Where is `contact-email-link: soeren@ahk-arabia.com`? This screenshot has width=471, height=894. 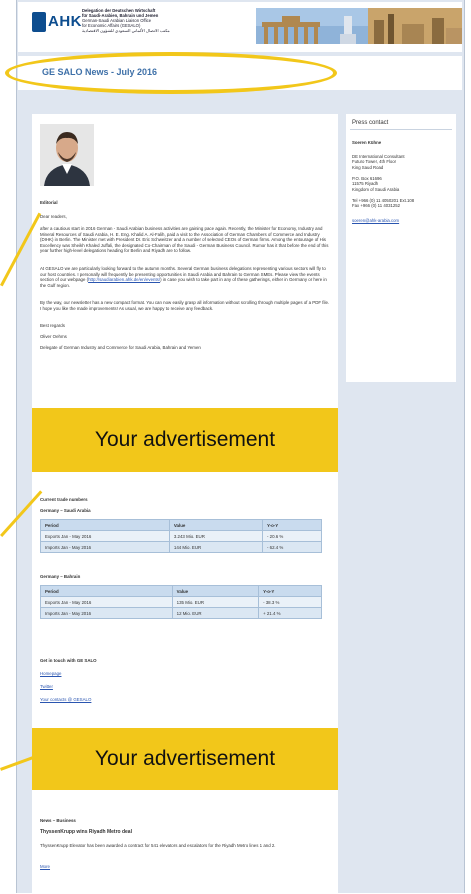 contact-email-link: soeren@ahk-arabia.com is located at coordinates (402, 220).